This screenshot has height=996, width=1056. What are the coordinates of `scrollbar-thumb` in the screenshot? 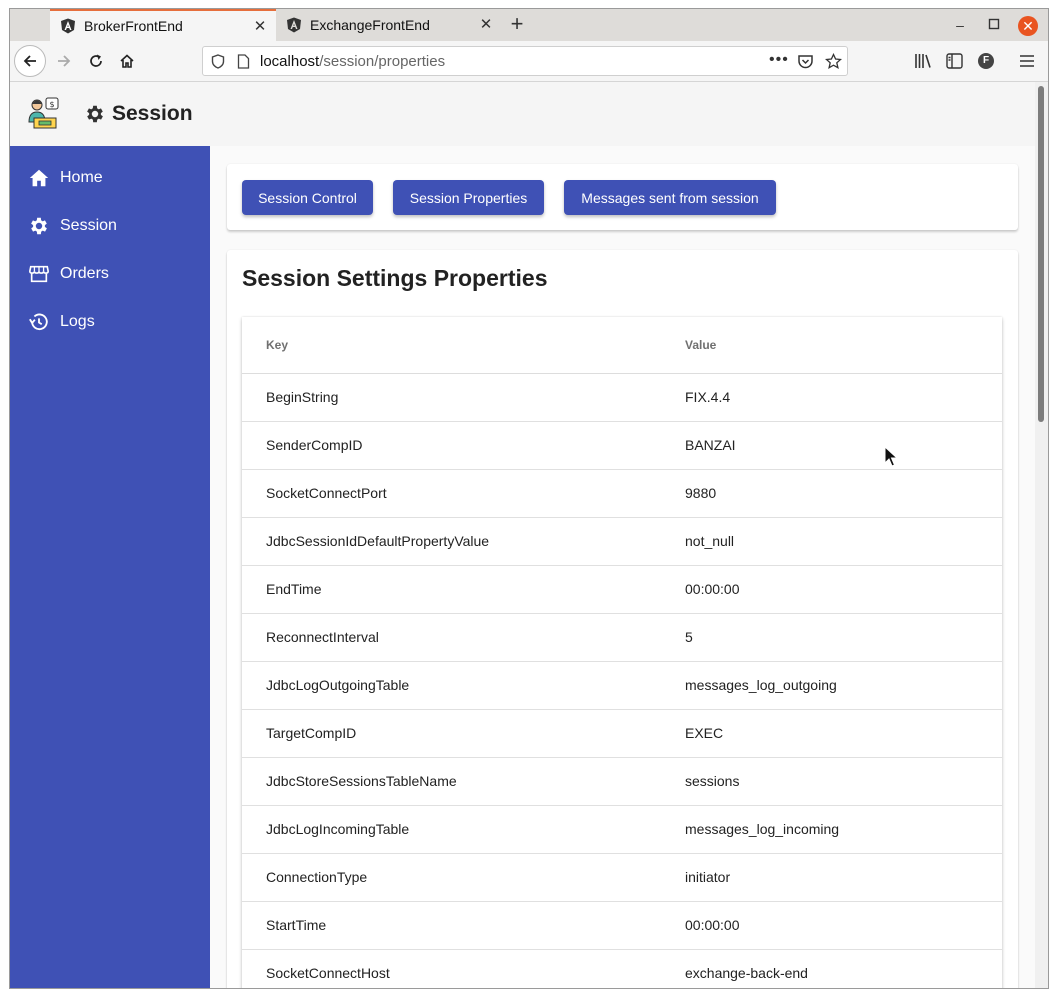 It's located at (1041, 254).